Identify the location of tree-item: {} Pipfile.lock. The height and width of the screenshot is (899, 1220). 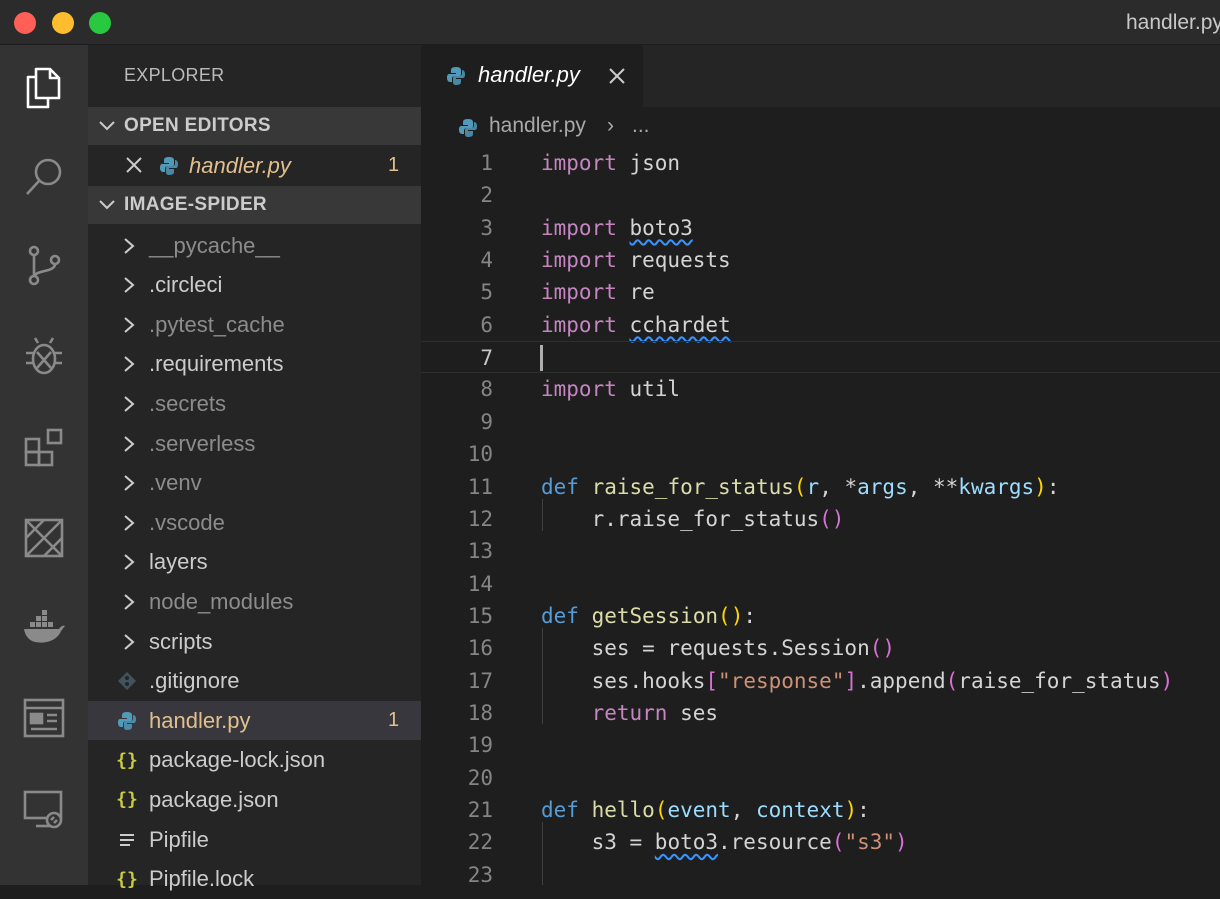
(254, 879).